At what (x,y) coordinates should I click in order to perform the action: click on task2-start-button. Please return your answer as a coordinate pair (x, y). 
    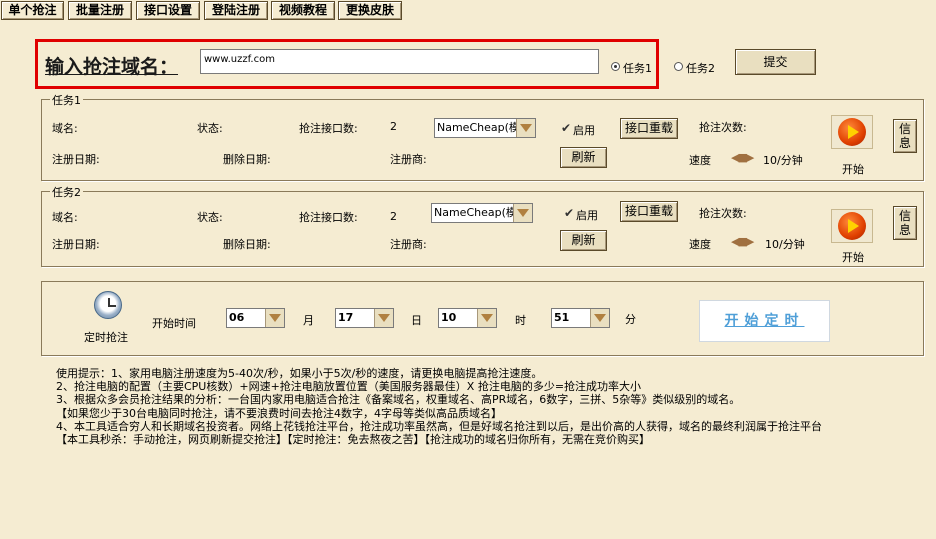
    Looking at the image, I should click on (852, 226).